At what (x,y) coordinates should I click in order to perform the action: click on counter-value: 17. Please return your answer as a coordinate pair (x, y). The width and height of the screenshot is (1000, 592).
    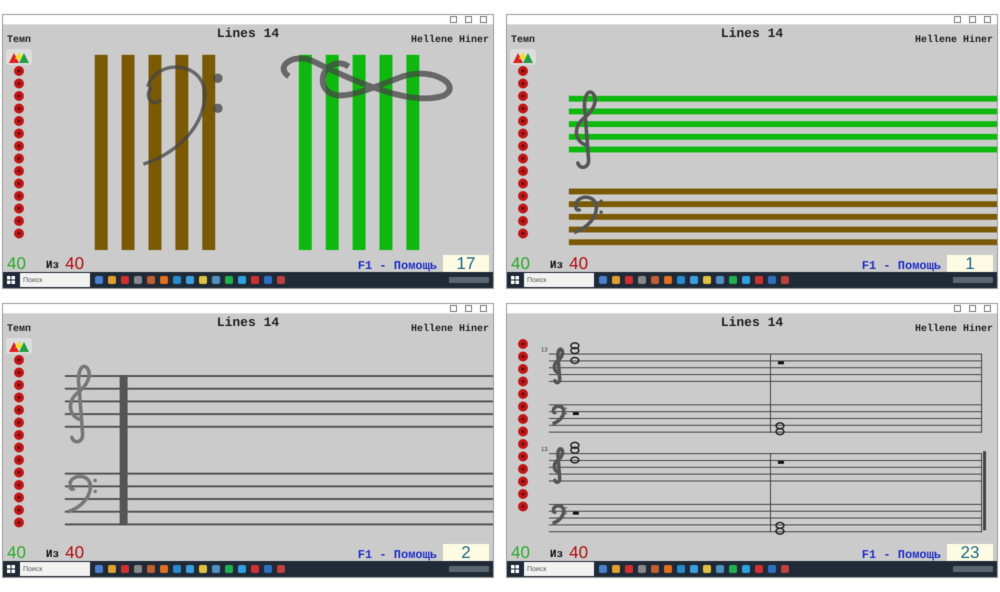
    Looking at the image, I should click on (466, 263).